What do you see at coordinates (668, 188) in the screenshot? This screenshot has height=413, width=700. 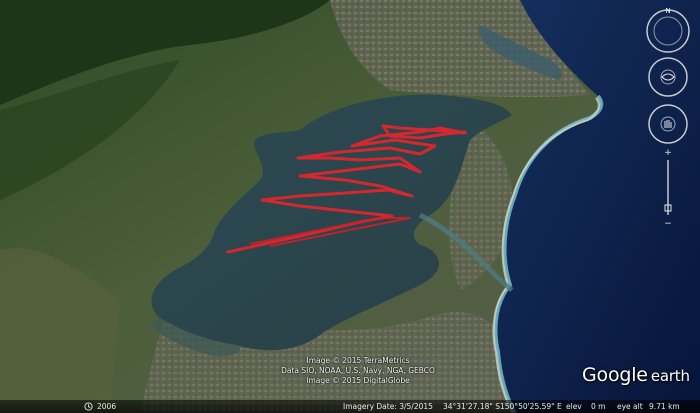 I see `zoom-slider: + −` at bounding box center [668, 188].